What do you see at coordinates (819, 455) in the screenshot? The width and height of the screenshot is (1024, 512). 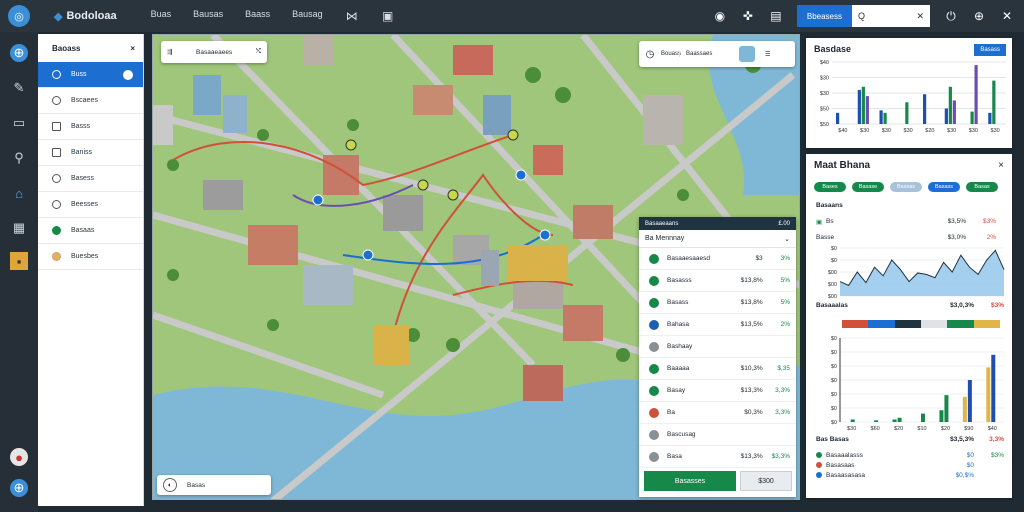 I see `footer-row-icon` at bounding box center [819, 455].